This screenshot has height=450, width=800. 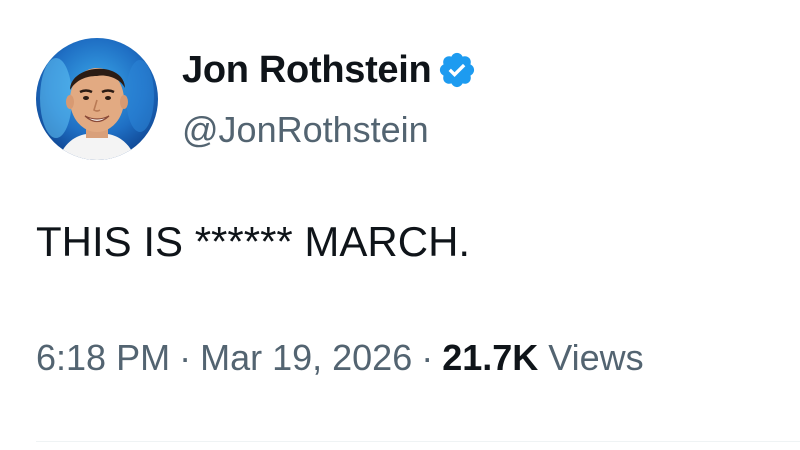 I want to click on avatar-image, so click(x=97, y=99).